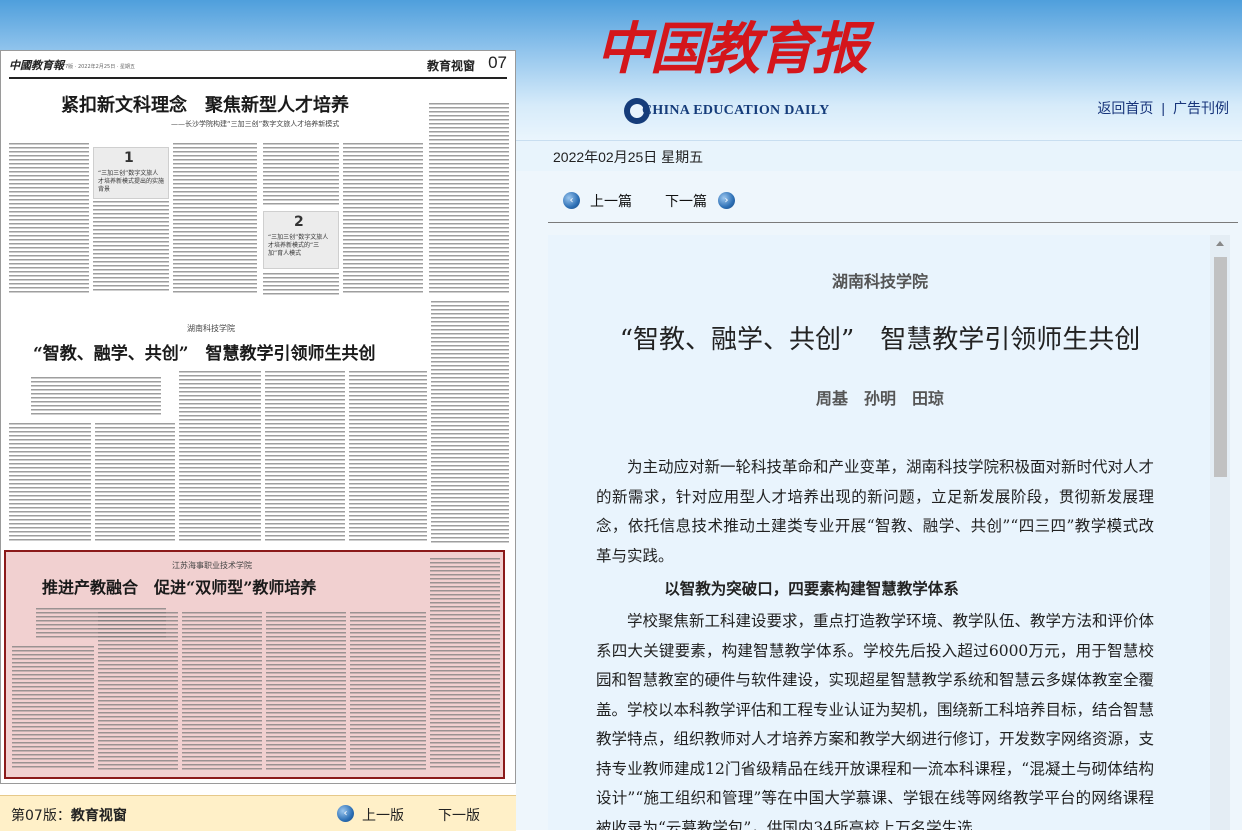  What do you see at coordinates (98, 816) in the screenshot?
I see `edition-name: 教育视窗` at bounding box center [98, 816].